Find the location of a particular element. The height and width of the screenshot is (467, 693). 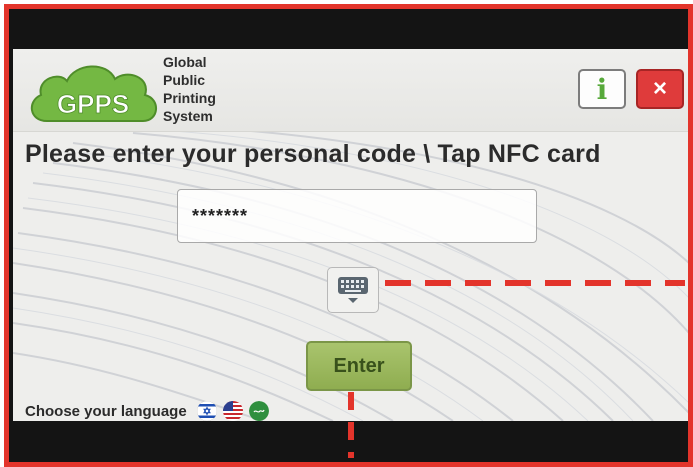

info-icon: i is located at coordinates (602, 89).